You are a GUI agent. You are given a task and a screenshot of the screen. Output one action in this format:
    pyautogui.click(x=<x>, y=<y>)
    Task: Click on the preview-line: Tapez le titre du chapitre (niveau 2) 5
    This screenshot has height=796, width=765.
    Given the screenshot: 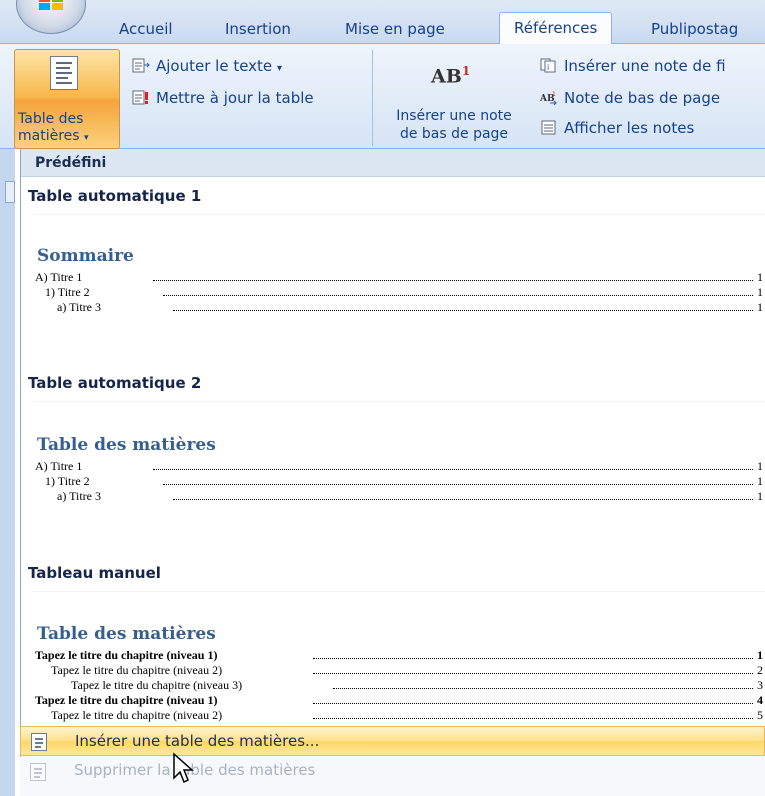 What is the action you would take?
    pyautogui.click(x=407, y=715)
    